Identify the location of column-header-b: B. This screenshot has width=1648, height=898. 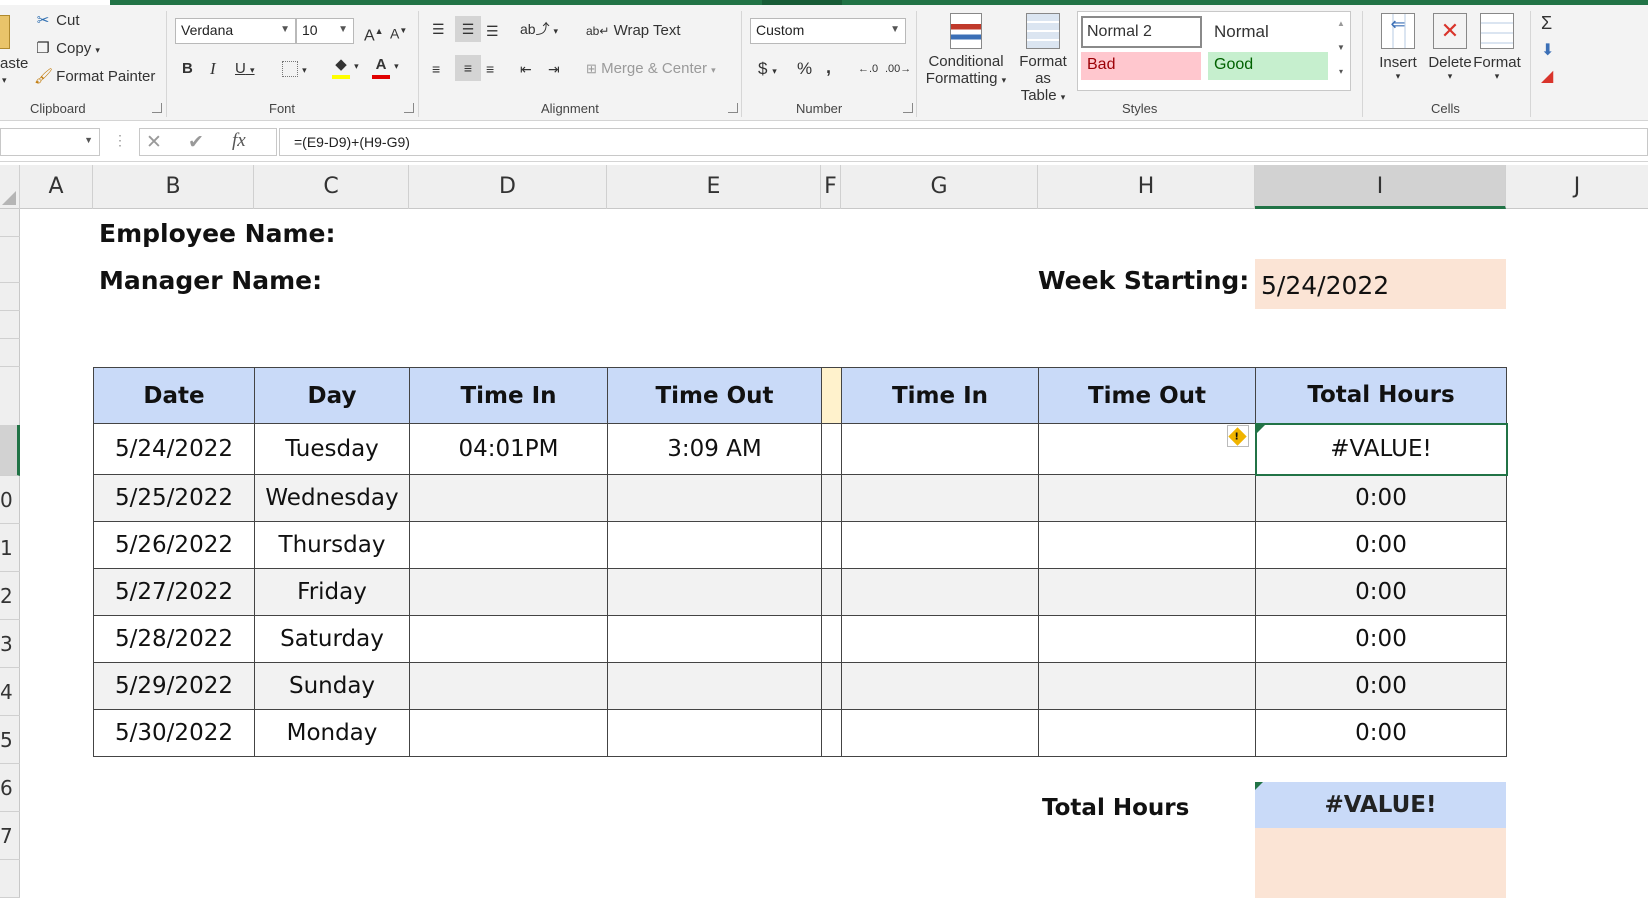
(173, 187).